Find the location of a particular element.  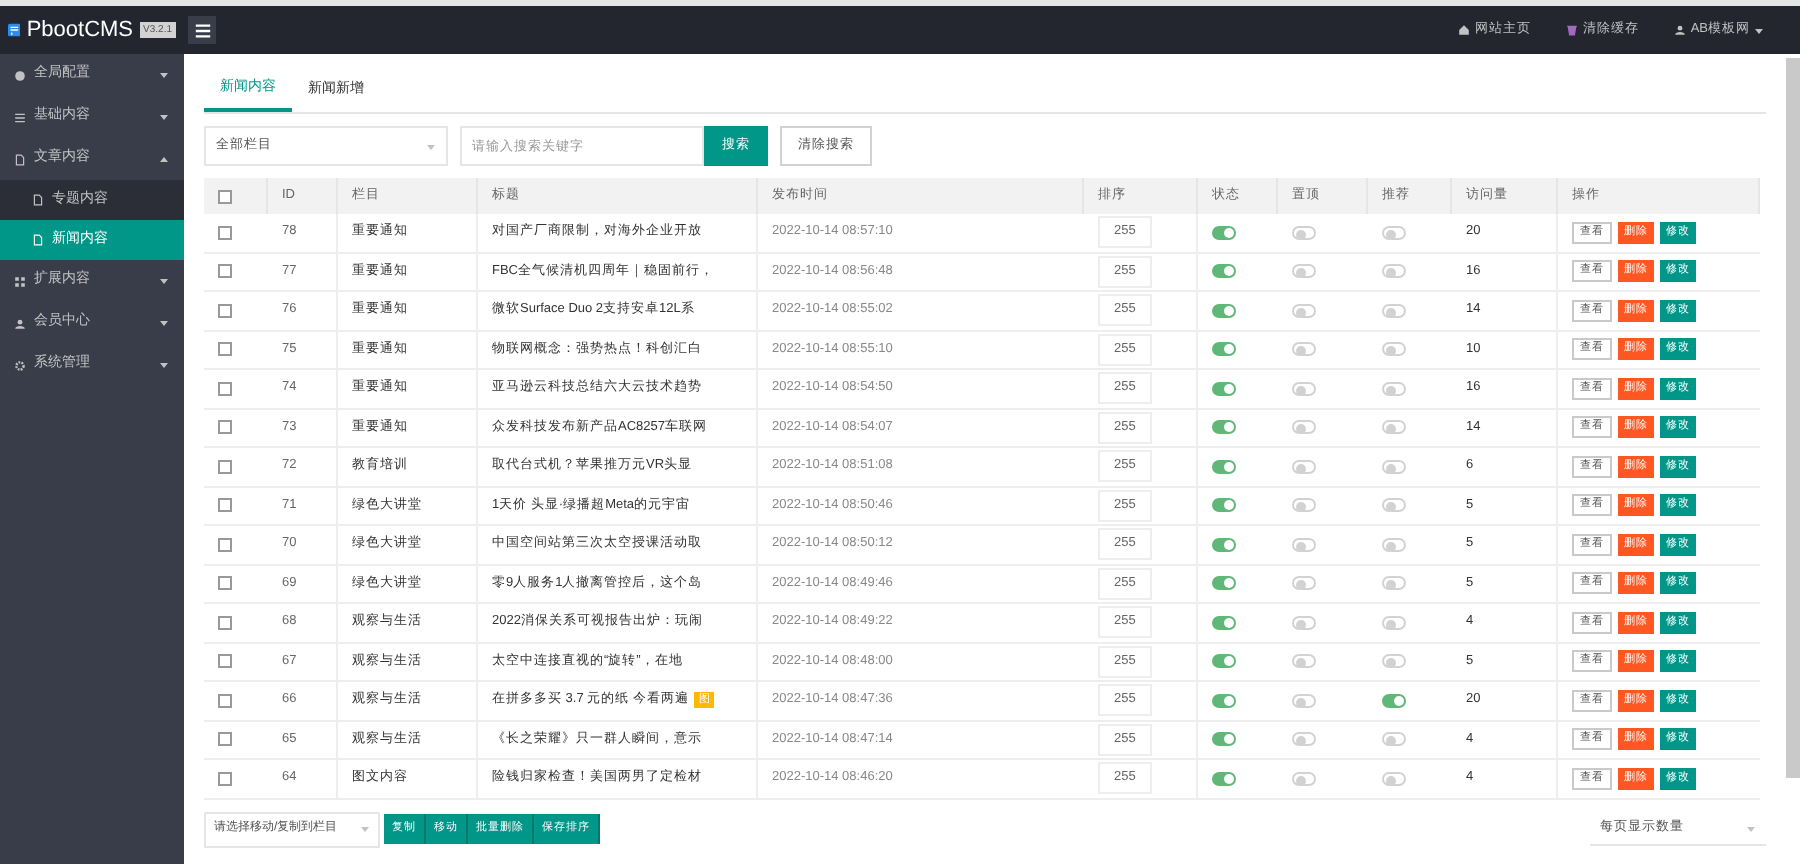

trash-icon is located at coordinates (1572, 30).